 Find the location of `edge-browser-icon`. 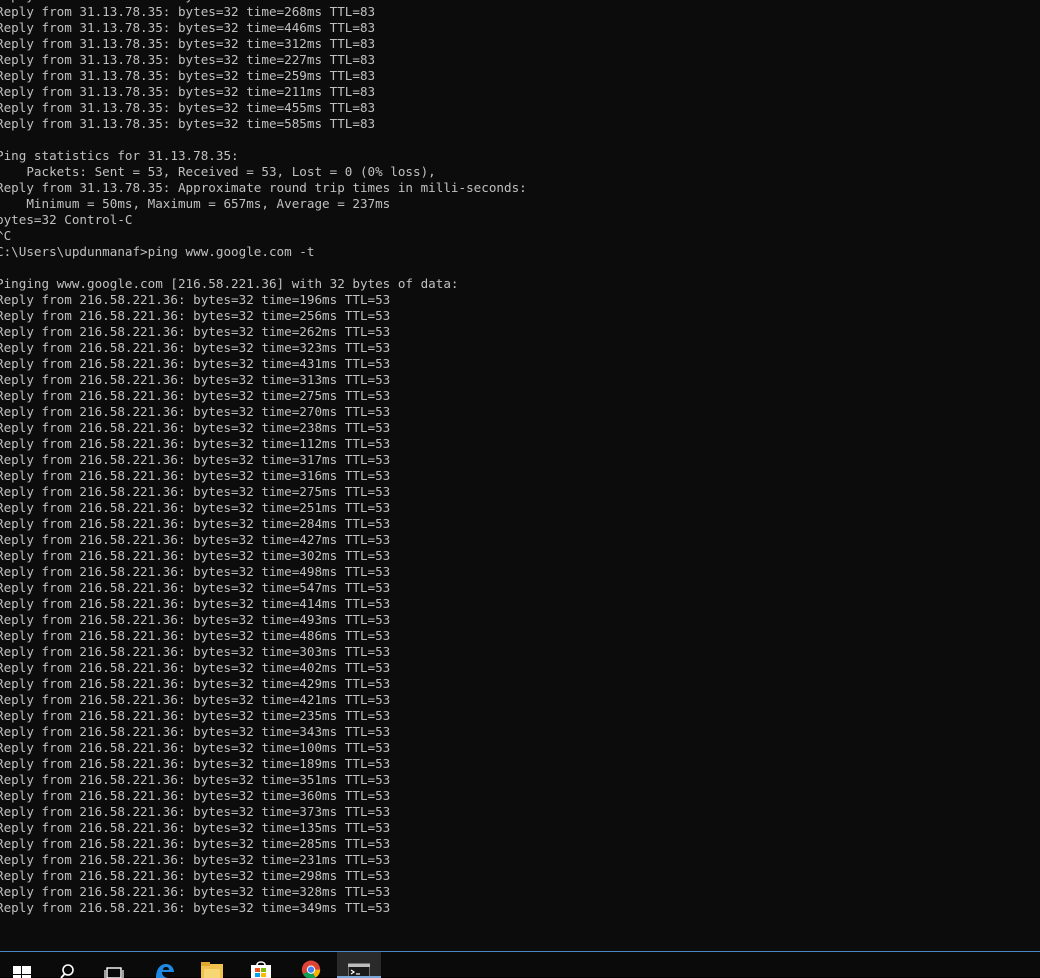

edge-browser-icon is located at coordinates (164, 968).